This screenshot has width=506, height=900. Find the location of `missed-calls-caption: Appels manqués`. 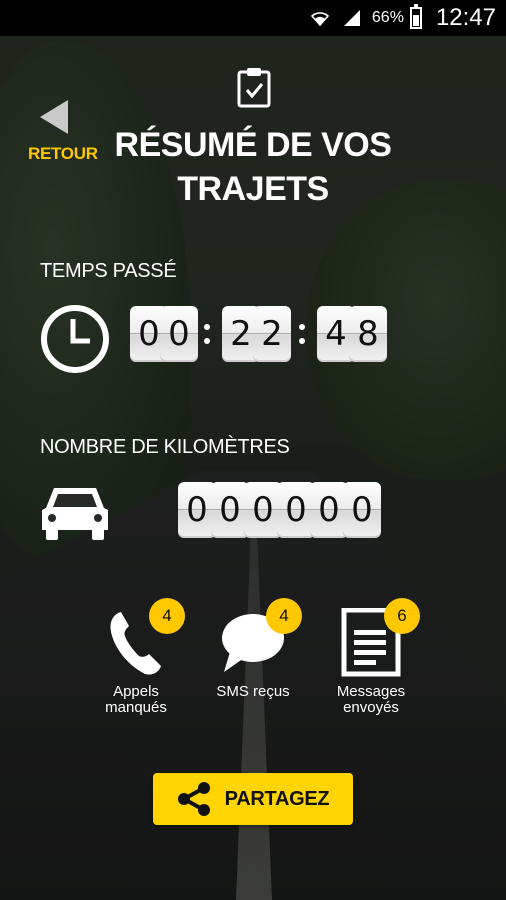

missed-calls-caption: Appels manqués is located at coordinates (136, 700).